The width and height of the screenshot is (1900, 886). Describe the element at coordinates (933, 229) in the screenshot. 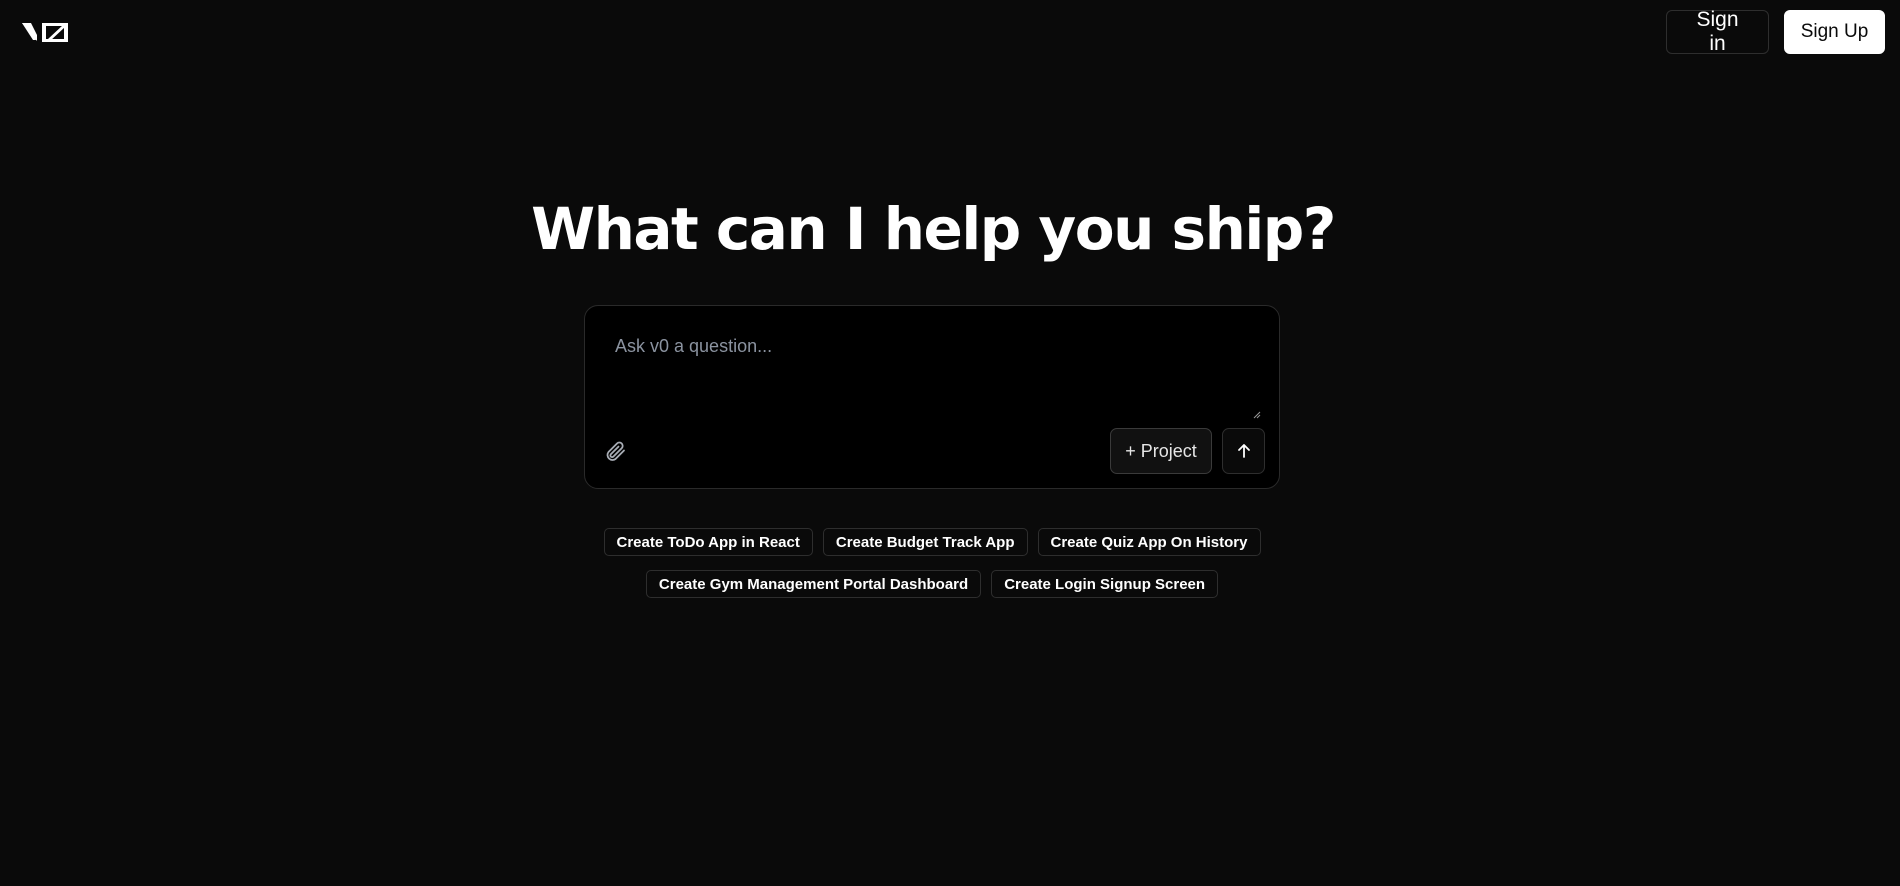

I see `page-title: What can I help you ship?` at that location.